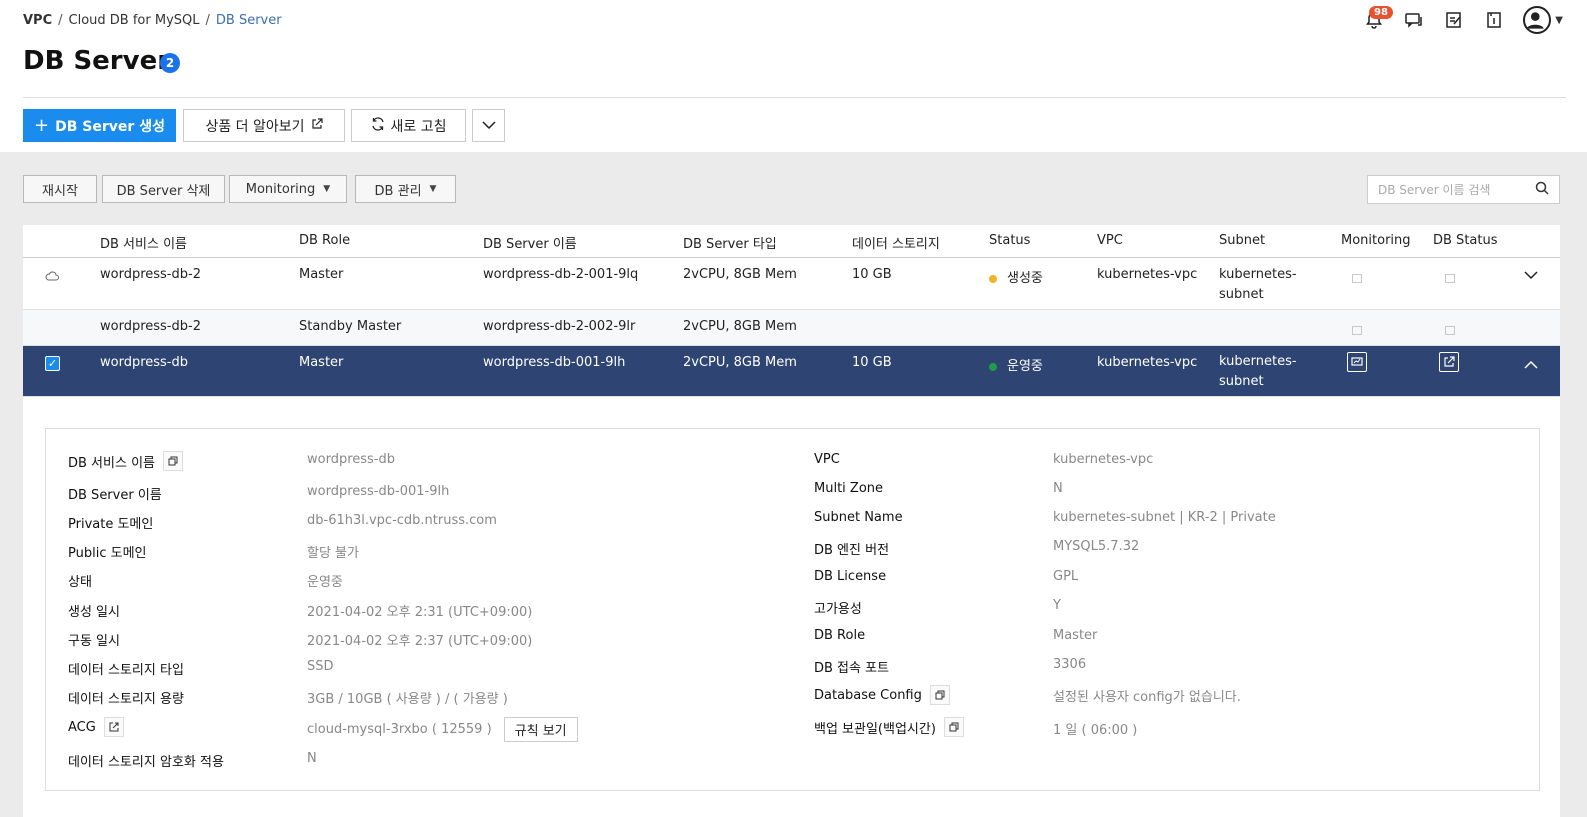 Image resolution: width=1587 pixels, height=817 pixels. Describe the element at coordinates (111, 524) in the screenshot. I see `detail-label: Private 도메인` at that location.